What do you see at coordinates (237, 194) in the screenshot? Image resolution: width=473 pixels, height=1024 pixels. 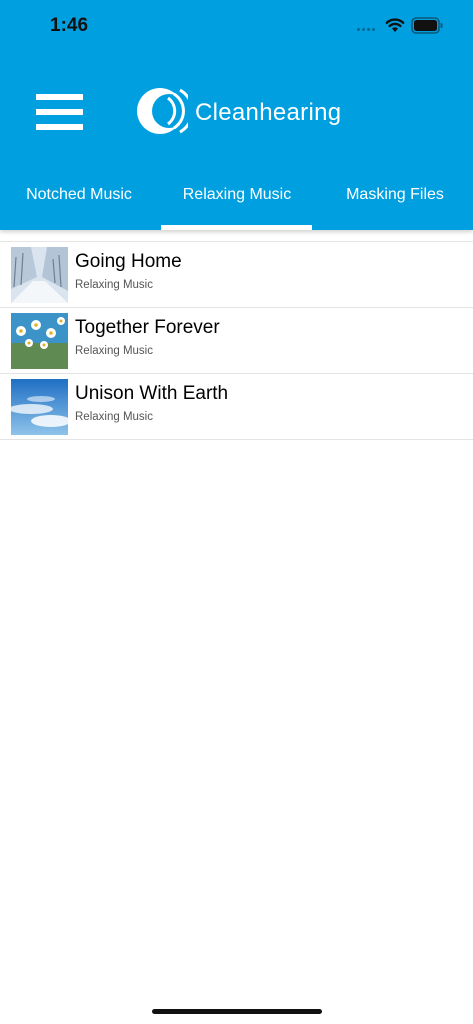 I see `tab-label: Relaxing Music` at bounding box center [237, 194].